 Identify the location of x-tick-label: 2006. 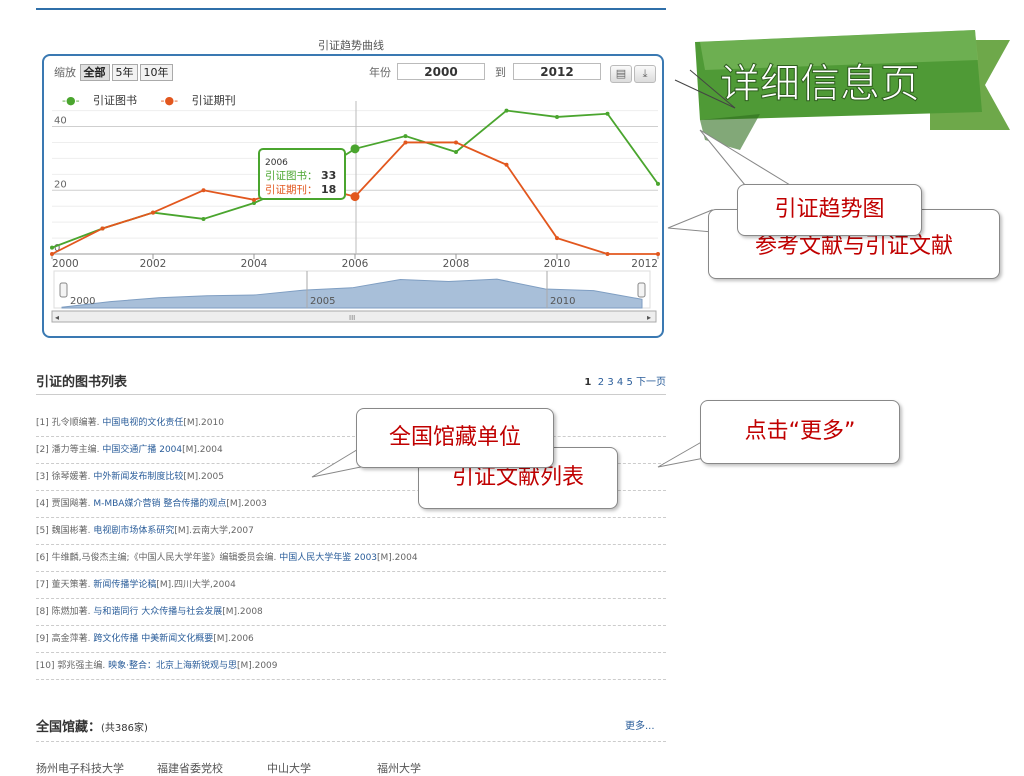
(355, 264).